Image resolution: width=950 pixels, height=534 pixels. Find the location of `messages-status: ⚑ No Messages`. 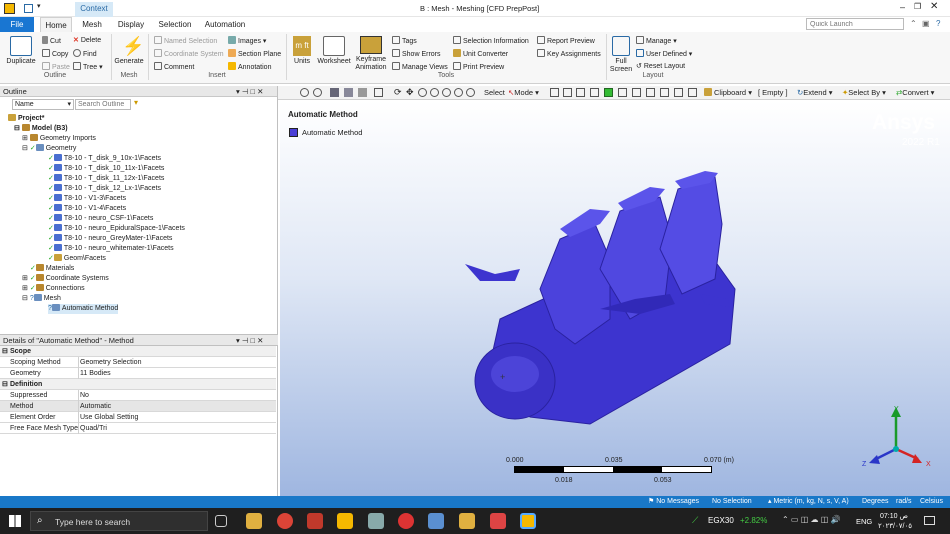

messages-status: ⚑ No Messages is located at coordinates (673, 502).